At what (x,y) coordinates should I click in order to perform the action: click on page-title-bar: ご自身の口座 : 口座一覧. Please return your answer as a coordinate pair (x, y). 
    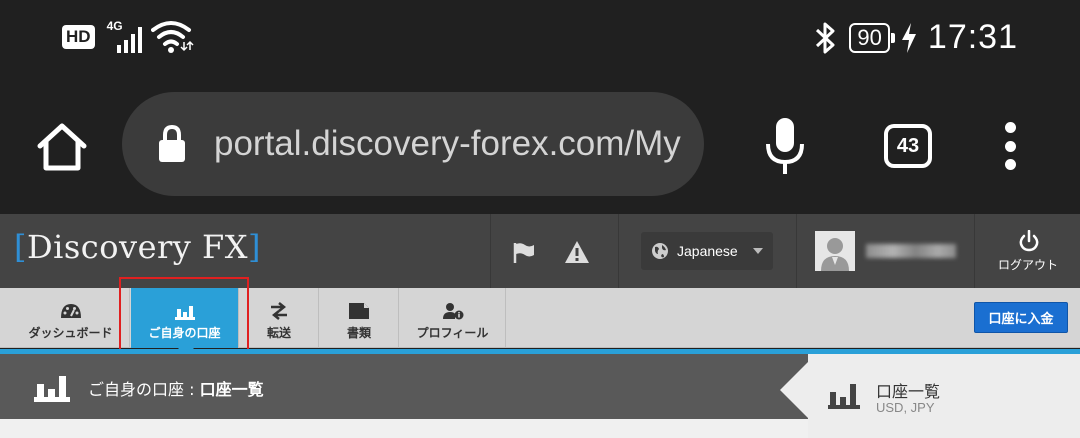
    Looking at the image, I should click on (404, 386).